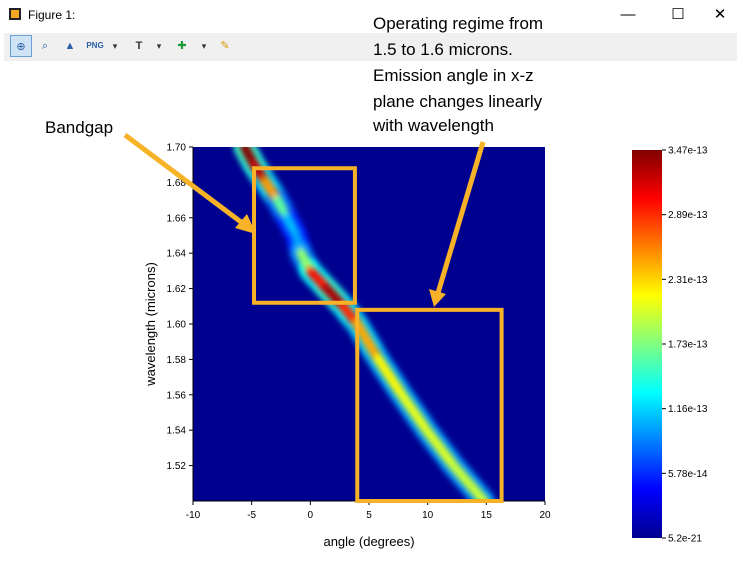 This screenshot has width=743, height=585. Describe the element at coordinates (368, 541) in the screenshot. I see `x-axis-label: angle (degrees)` at that location.